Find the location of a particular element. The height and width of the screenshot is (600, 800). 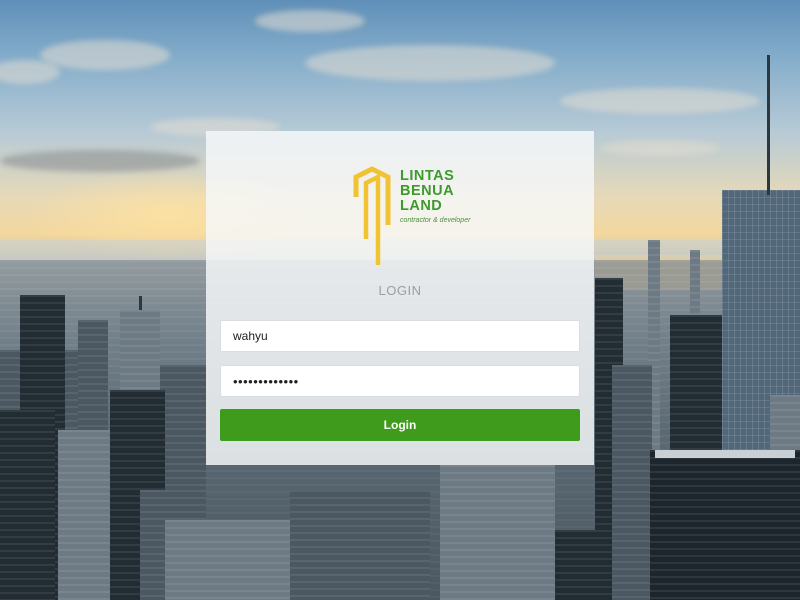

company-logo: LINTAS BENUA LAND contractor & developer is located at coordinates (407, 217).